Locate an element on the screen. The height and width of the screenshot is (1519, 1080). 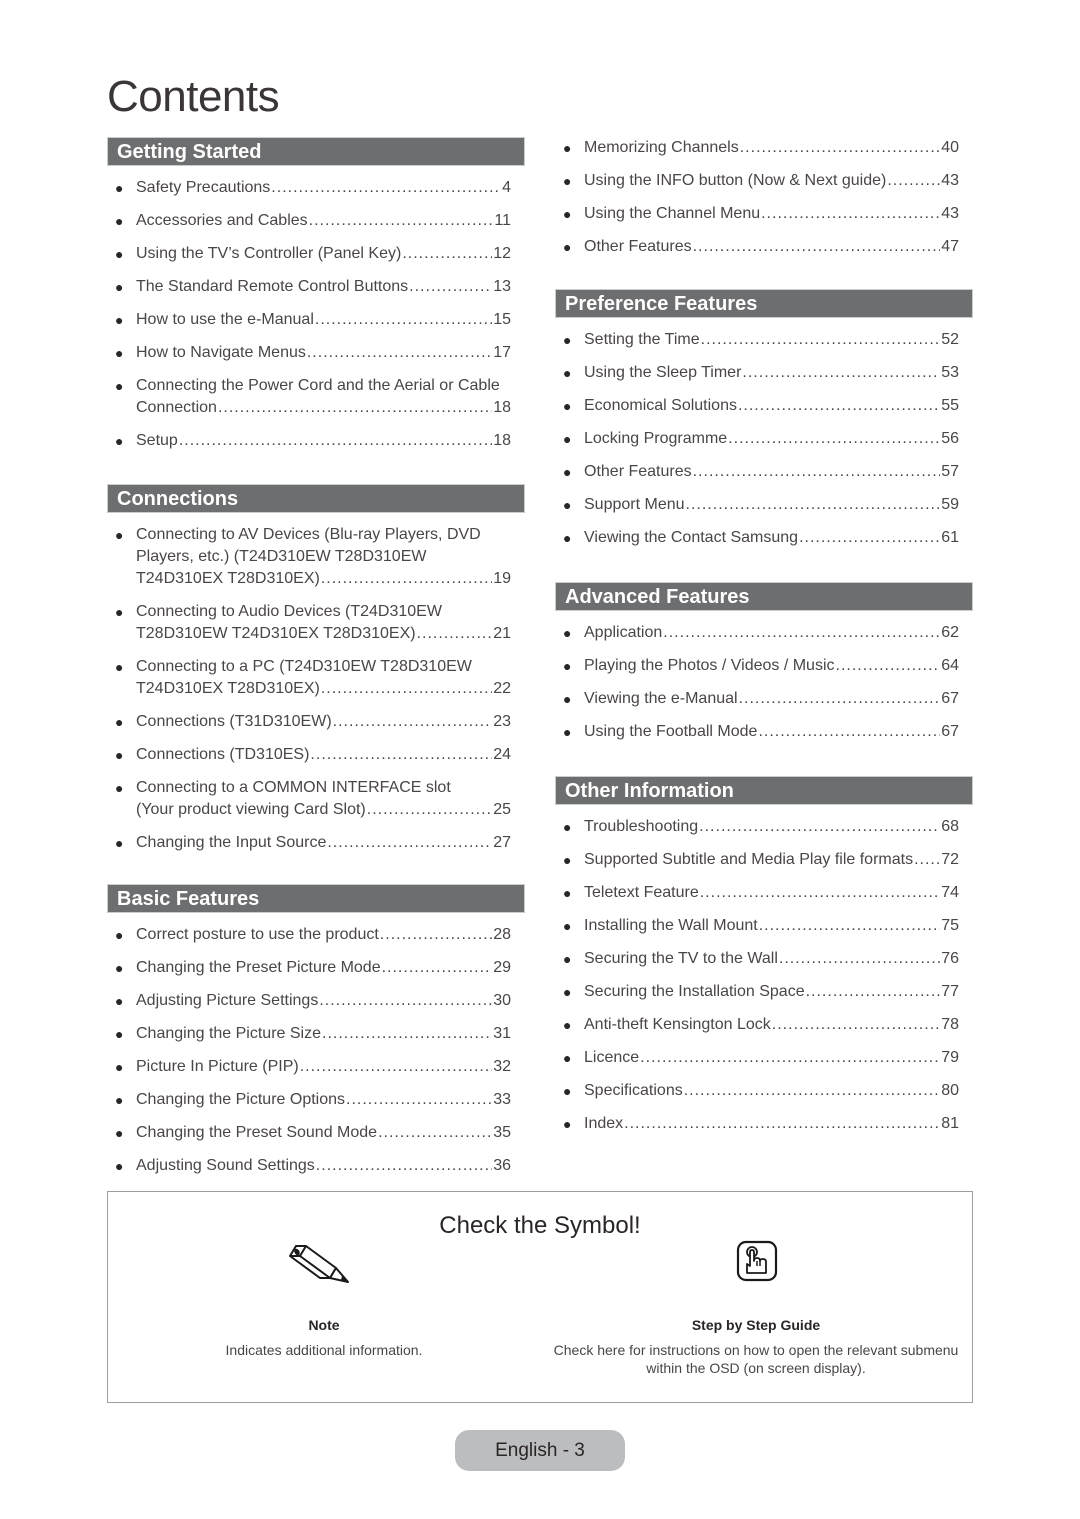
toc-entry-label: Adjusting Sound Settings is located at coordinates (225, 1165).